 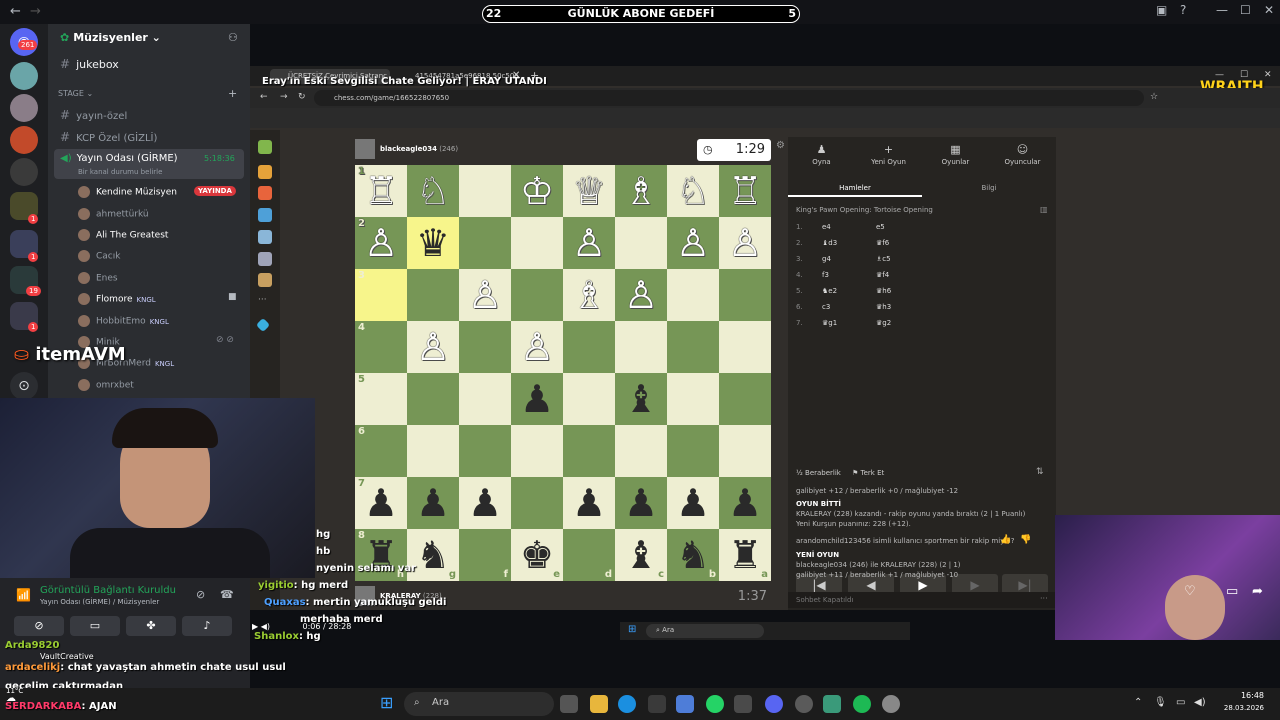 I want to click on discord-icon, so click(x=774, y=704).